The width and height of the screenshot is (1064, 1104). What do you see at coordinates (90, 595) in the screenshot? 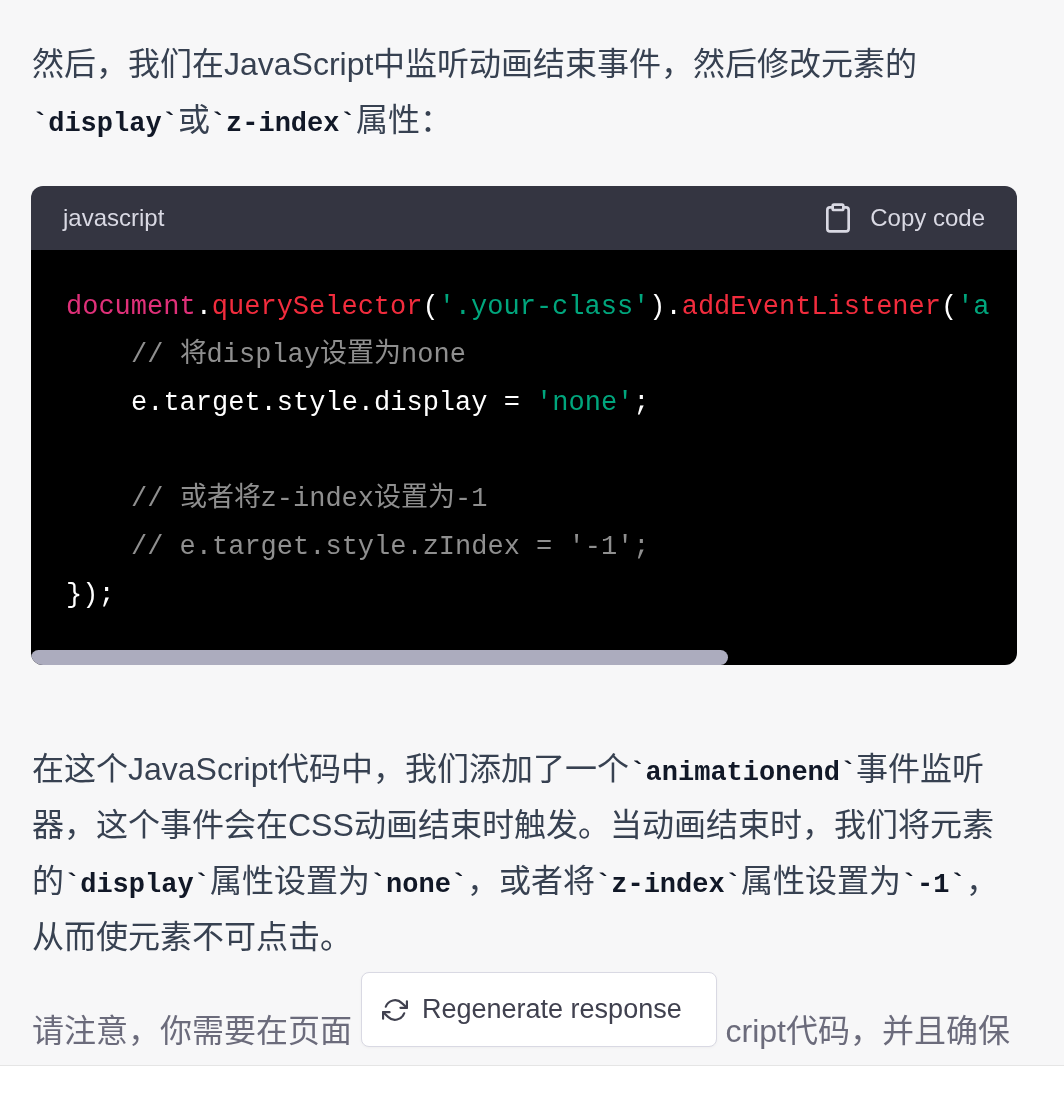
I see `code-line: });` at bounding box center [90, 595].